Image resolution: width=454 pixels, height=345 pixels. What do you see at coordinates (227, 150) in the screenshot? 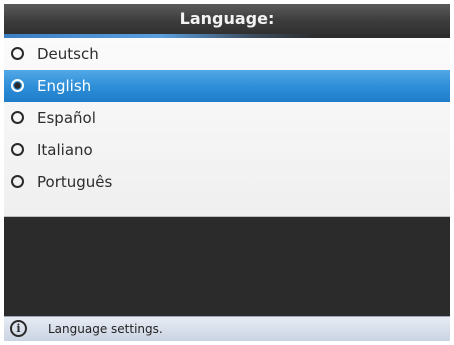
I see `language-option-italiano: Italiano` at bounding box center [227, 150].